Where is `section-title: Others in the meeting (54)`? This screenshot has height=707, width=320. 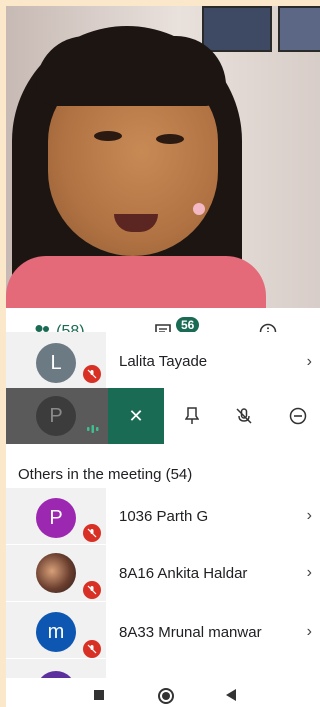
section-title: Others in the meeting (54) is located at coordinates (105, 474).